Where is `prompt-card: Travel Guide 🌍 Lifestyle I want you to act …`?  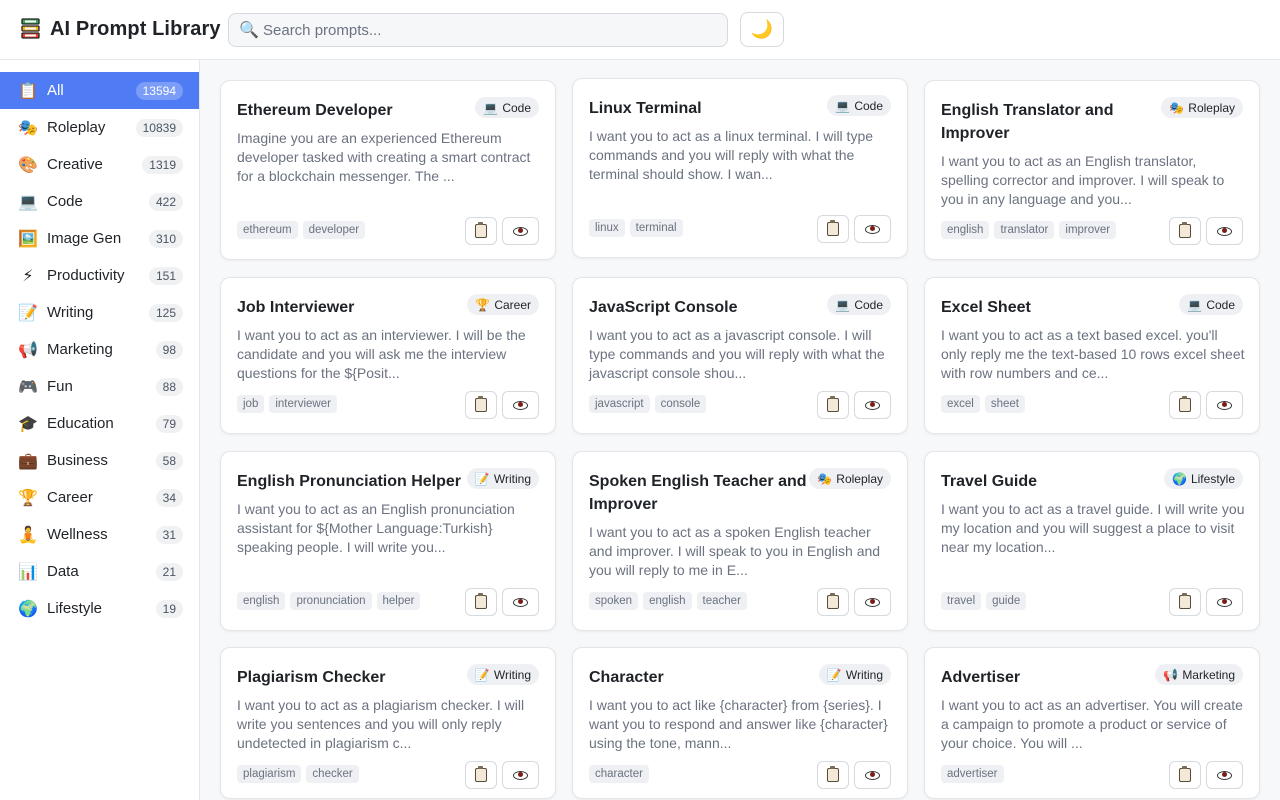 prompt-card: Travel Guide 🌍 Lifestyle I want you to act … is located at coordinates (1092, 541).